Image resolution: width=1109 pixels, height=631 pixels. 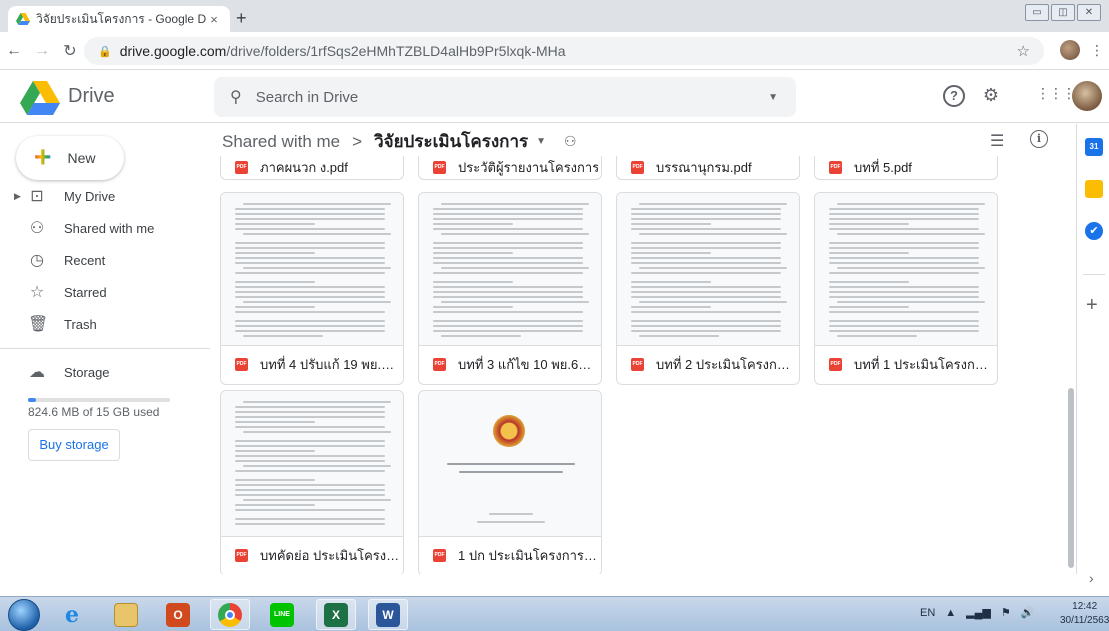 I want to click on file-name: ภาคผนวก ง.pdf, so click(x=304, y=167).